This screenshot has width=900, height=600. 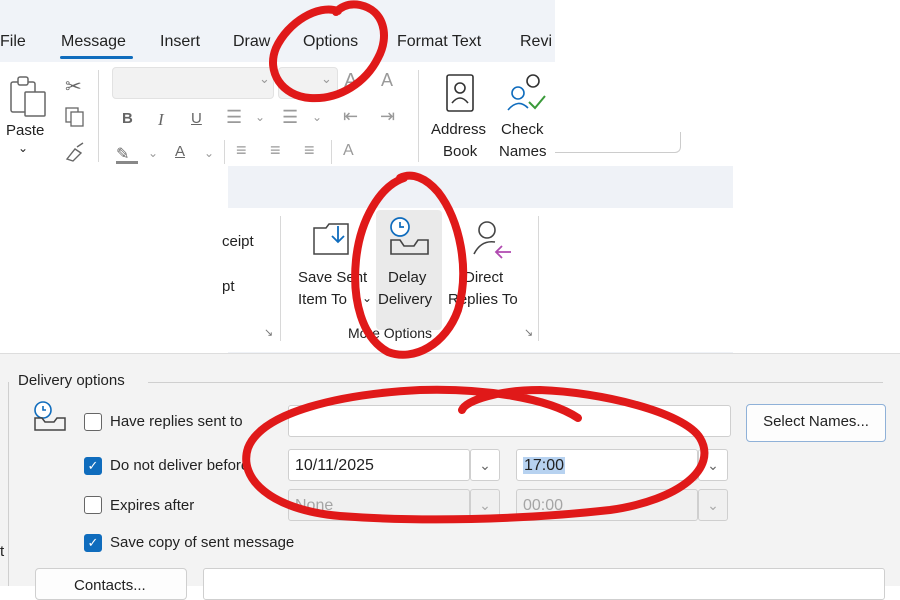 What do you see at coordinates (475, 454) in the screenshot?
I see `annotation-circle-delivery-time` at bounding box center [475, 454].